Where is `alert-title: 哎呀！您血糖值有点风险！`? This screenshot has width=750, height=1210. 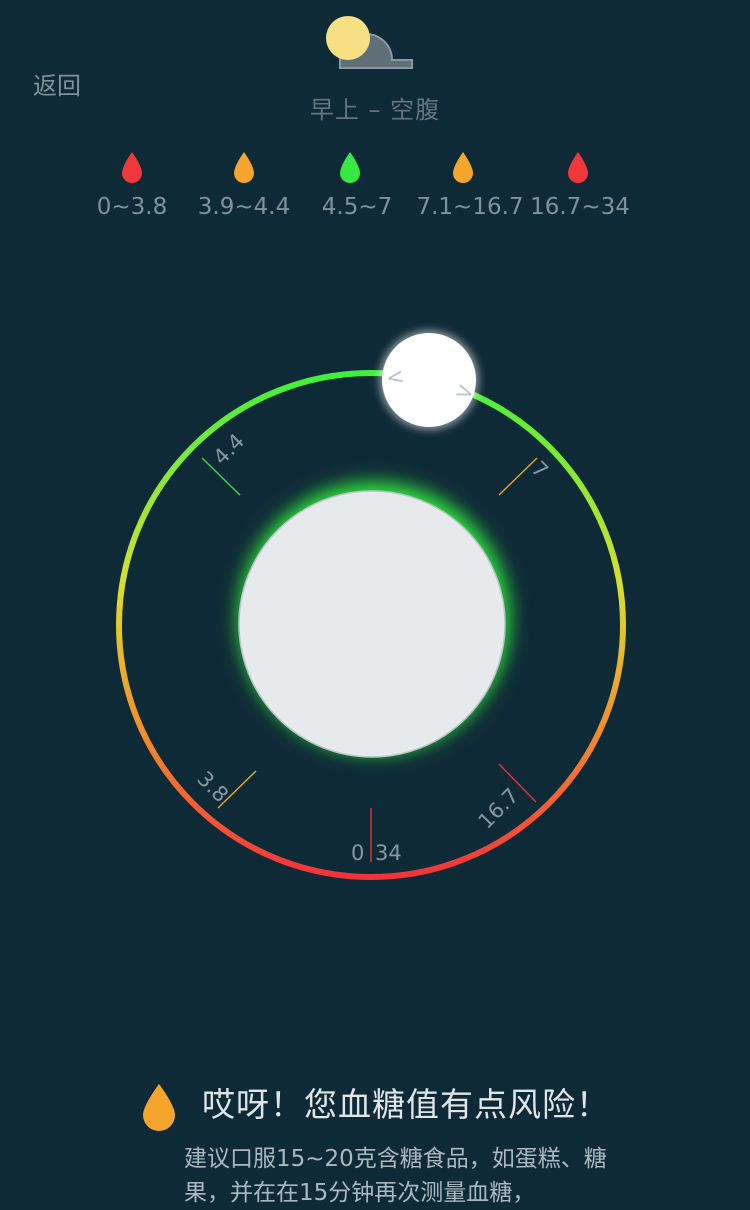
alert-title: 哎呀！您血糖值有点风险！ is located at coordinates (406, 1104).